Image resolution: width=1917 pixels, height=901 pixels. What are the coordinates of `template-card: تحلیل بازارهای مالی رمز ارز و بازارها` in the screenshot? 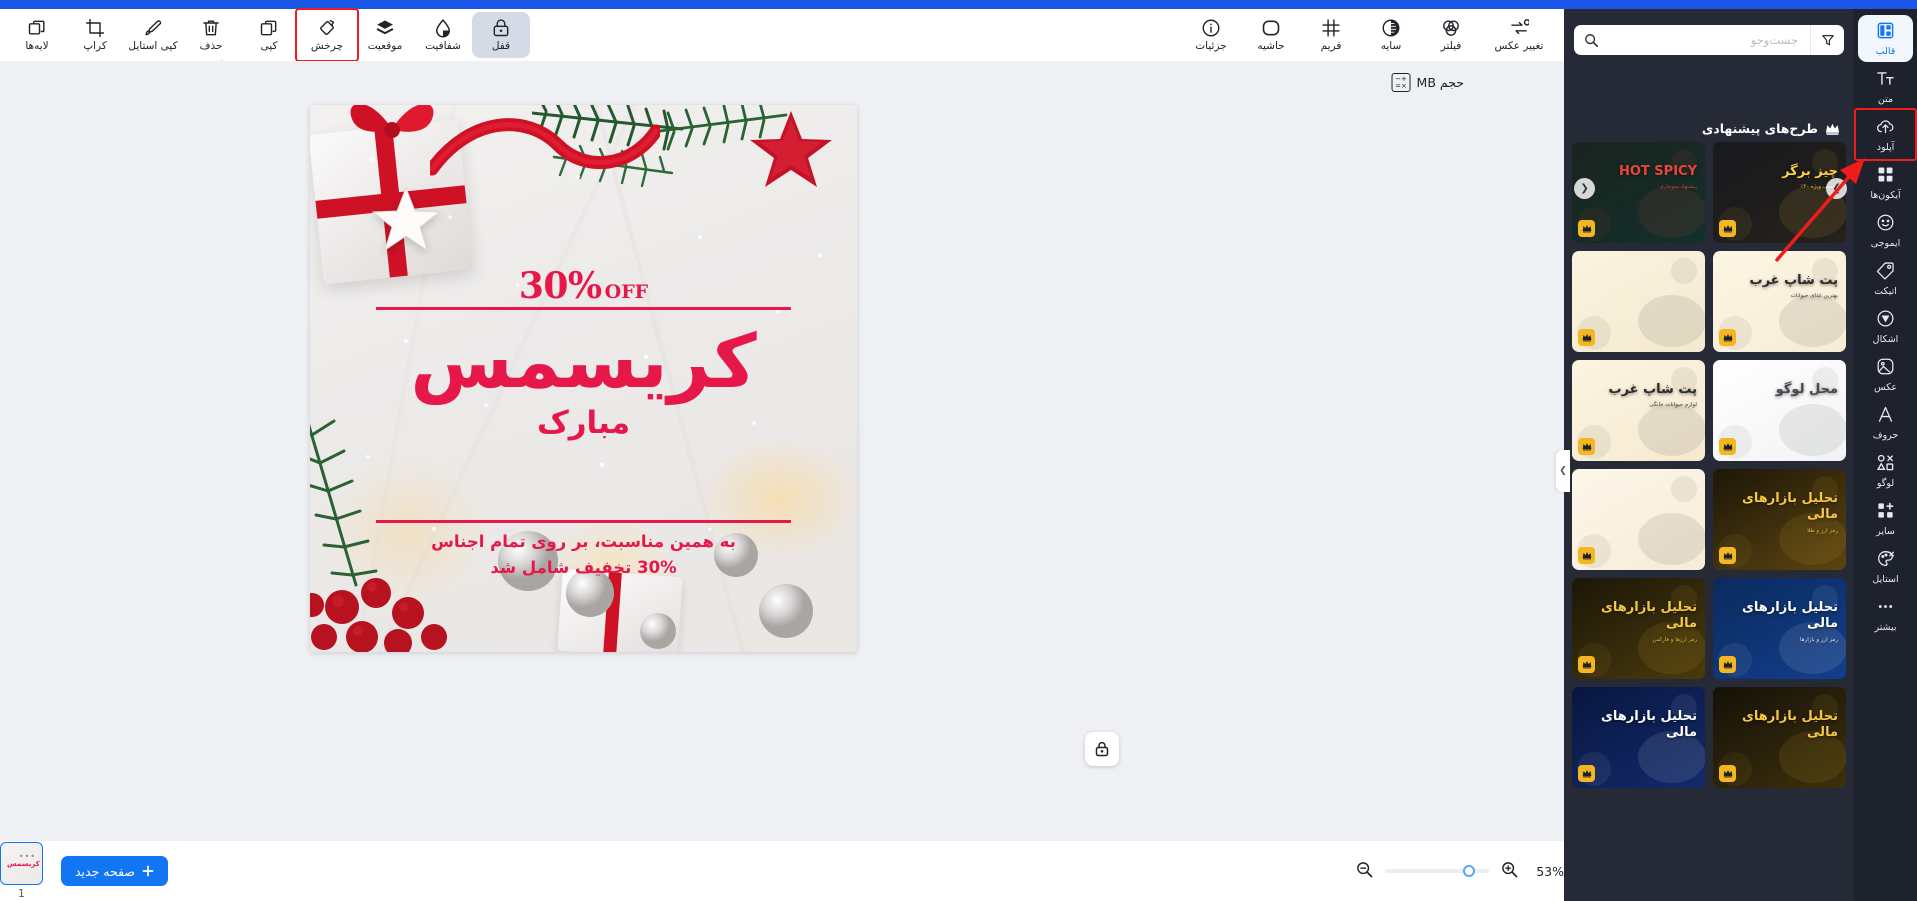 It's located at (1779, 628).